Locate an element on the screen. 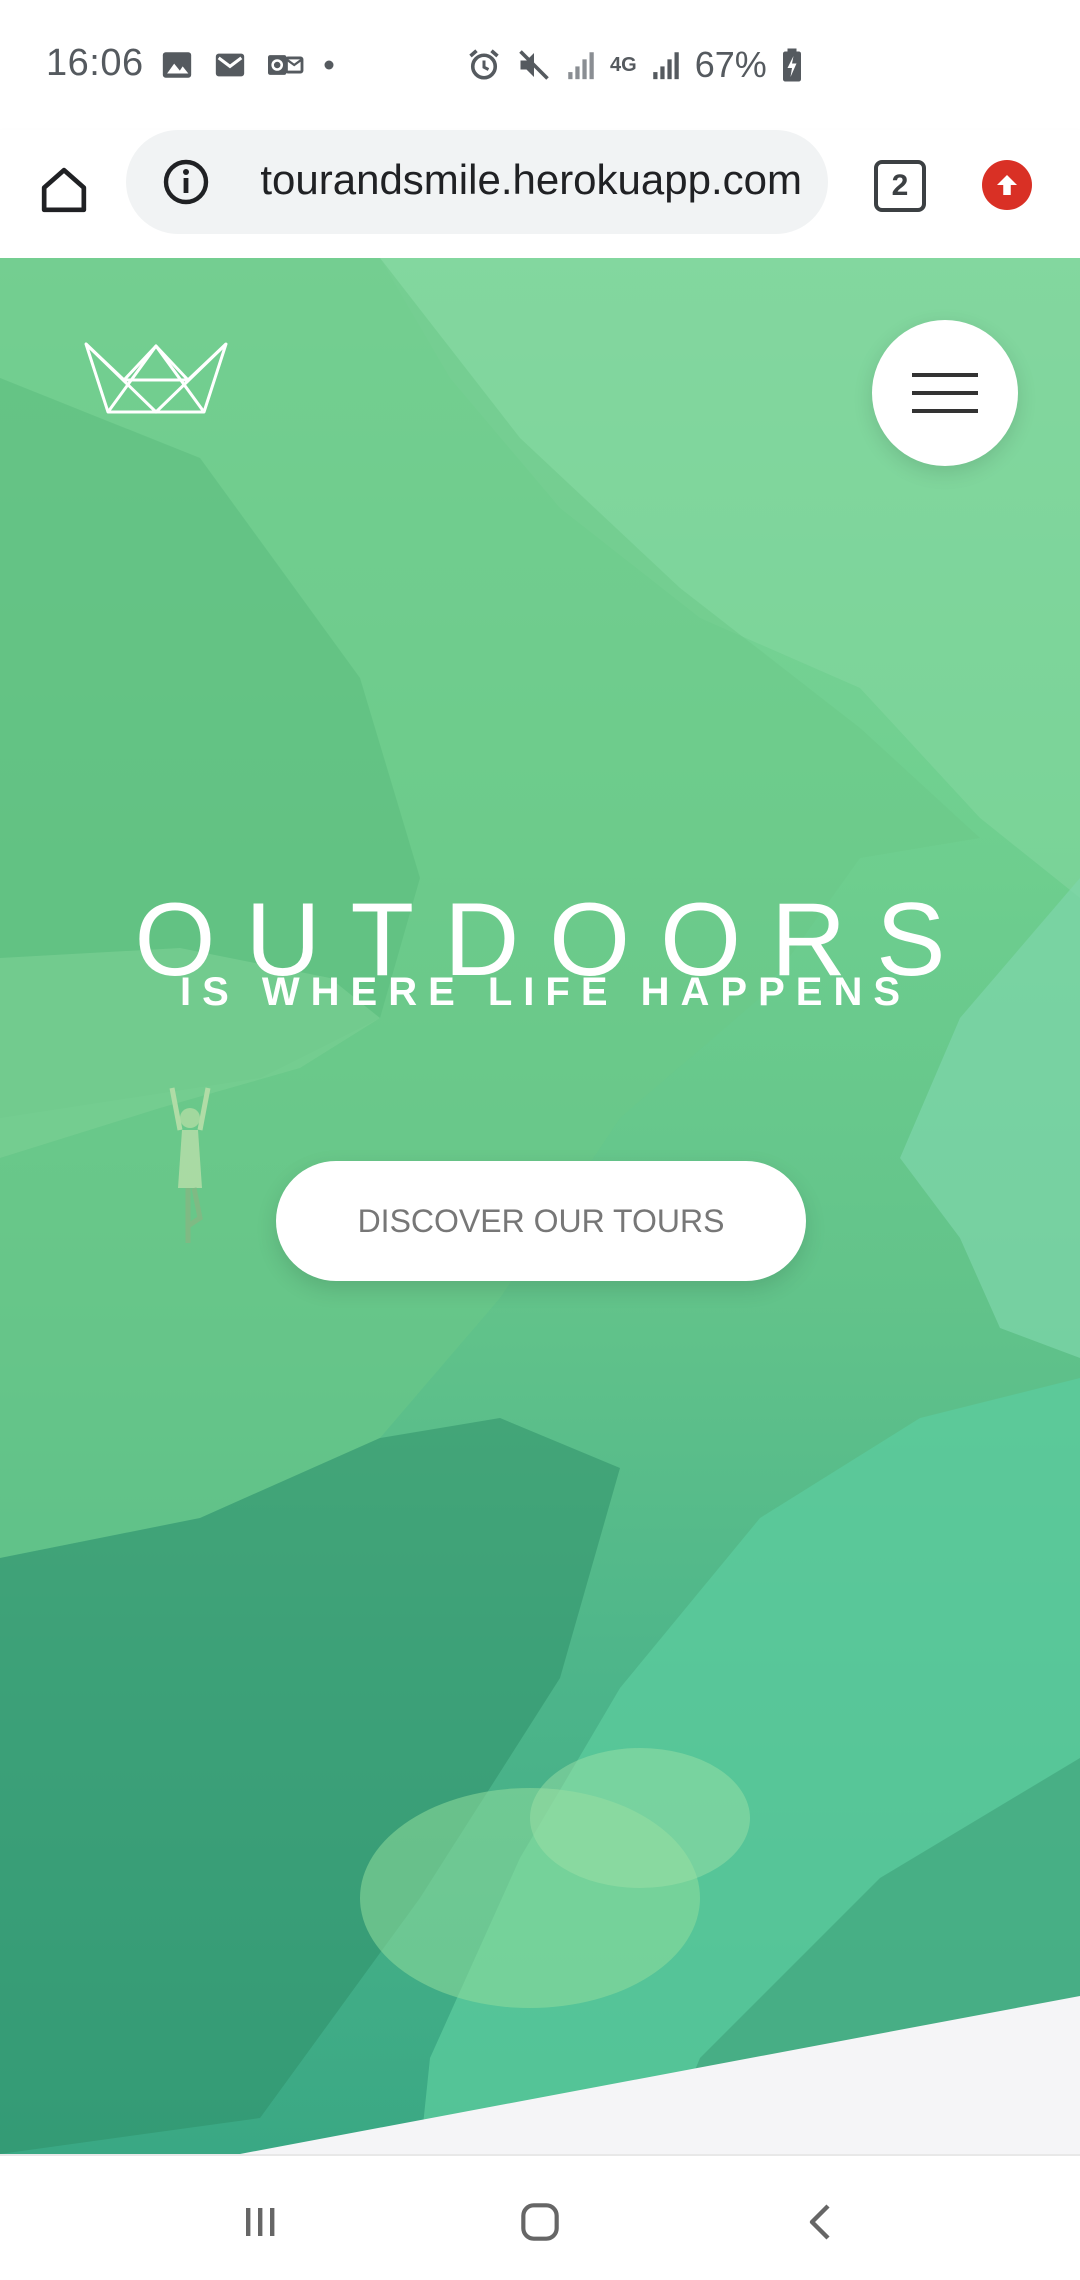 The height and width of the screenshot is (2280, 1080). dot-icon is located at coordinates (329, 65).